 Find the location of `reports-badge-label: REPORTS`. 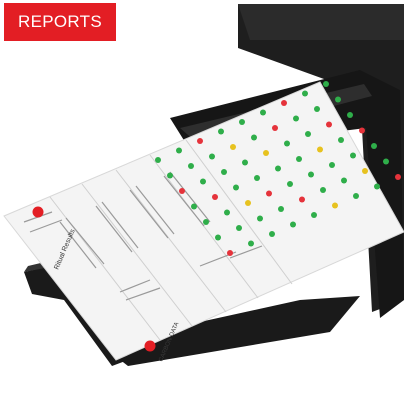

reports-badge-label: REPORTS is located at coordinates (60, 21).